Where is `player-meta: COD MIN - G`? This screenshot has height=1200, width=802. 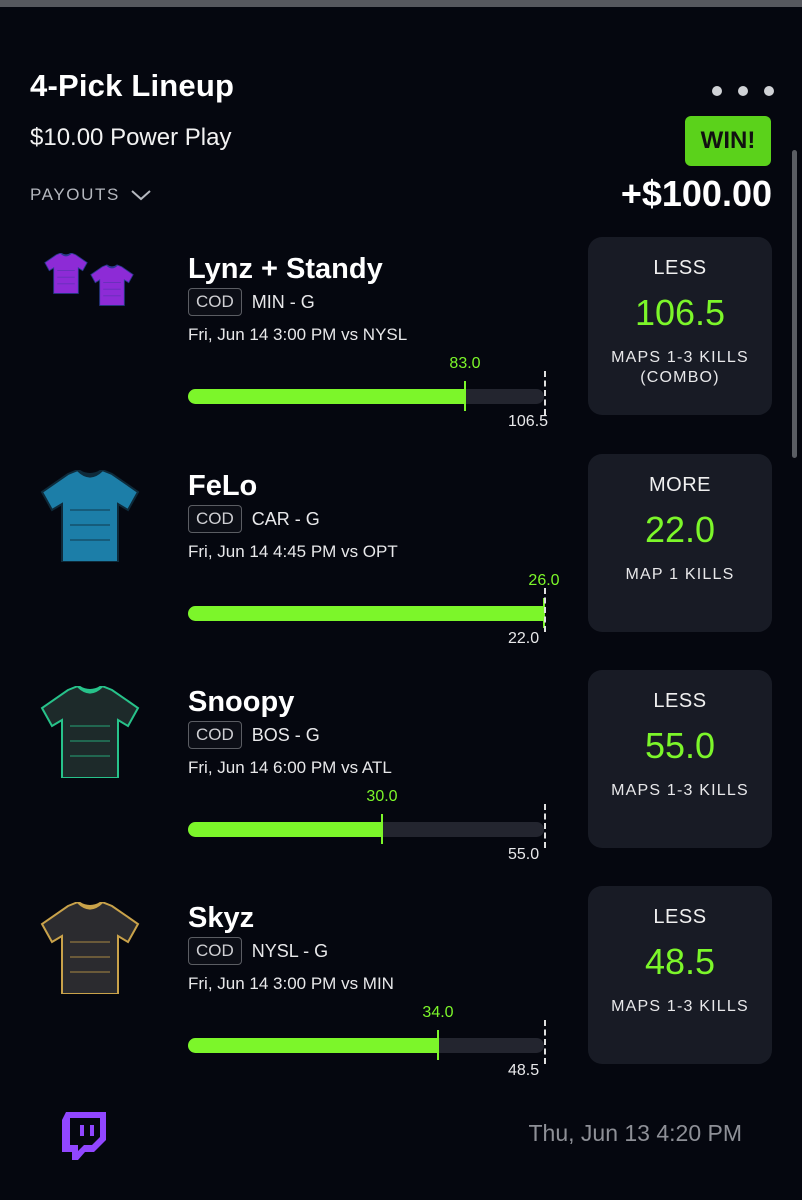
player-meta: COD MIN - G is located at coordinates (251, 302).